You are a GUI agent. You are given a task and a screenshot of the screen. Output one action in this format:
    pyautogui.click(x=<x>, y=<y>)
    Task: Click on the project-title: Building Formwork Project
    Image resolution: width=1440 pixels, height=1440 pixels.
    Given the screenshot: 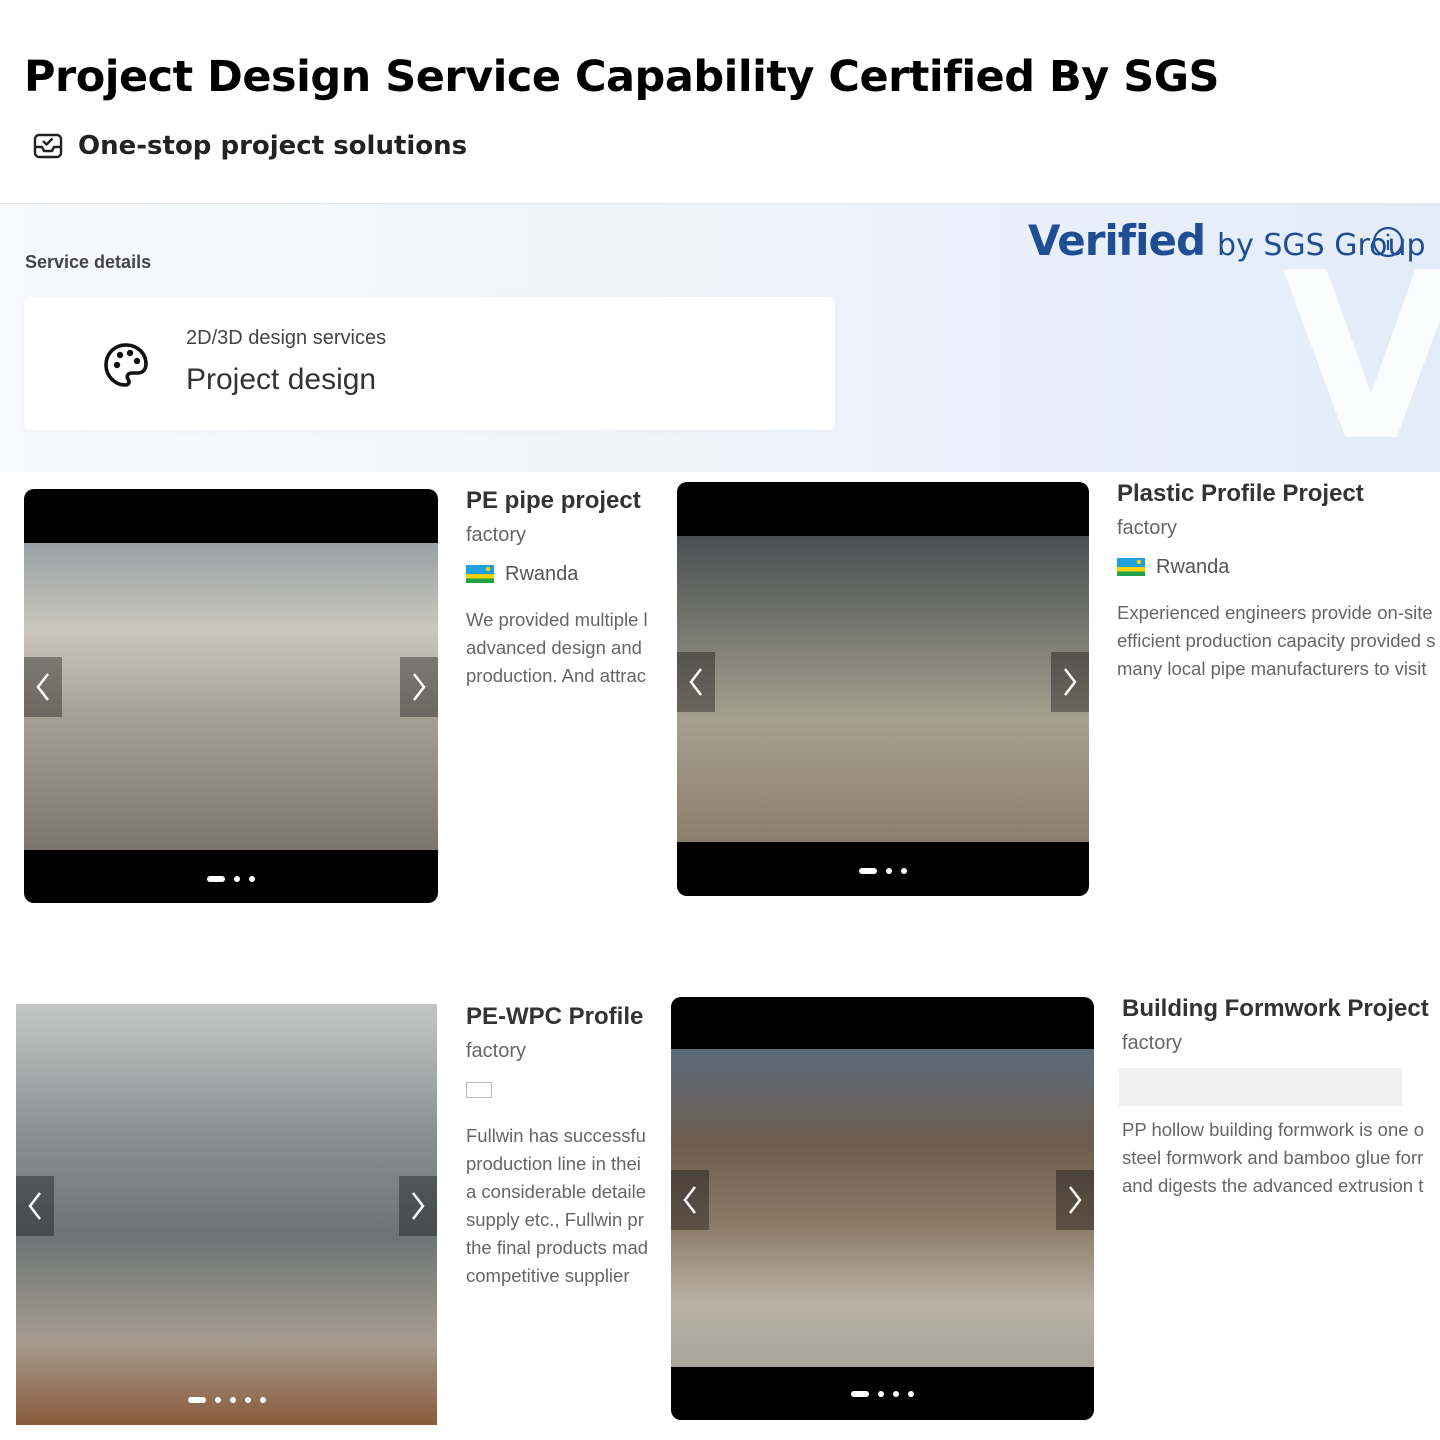 What is the action you would take?
    pyautogui.click(x=1275, y=1009)
    